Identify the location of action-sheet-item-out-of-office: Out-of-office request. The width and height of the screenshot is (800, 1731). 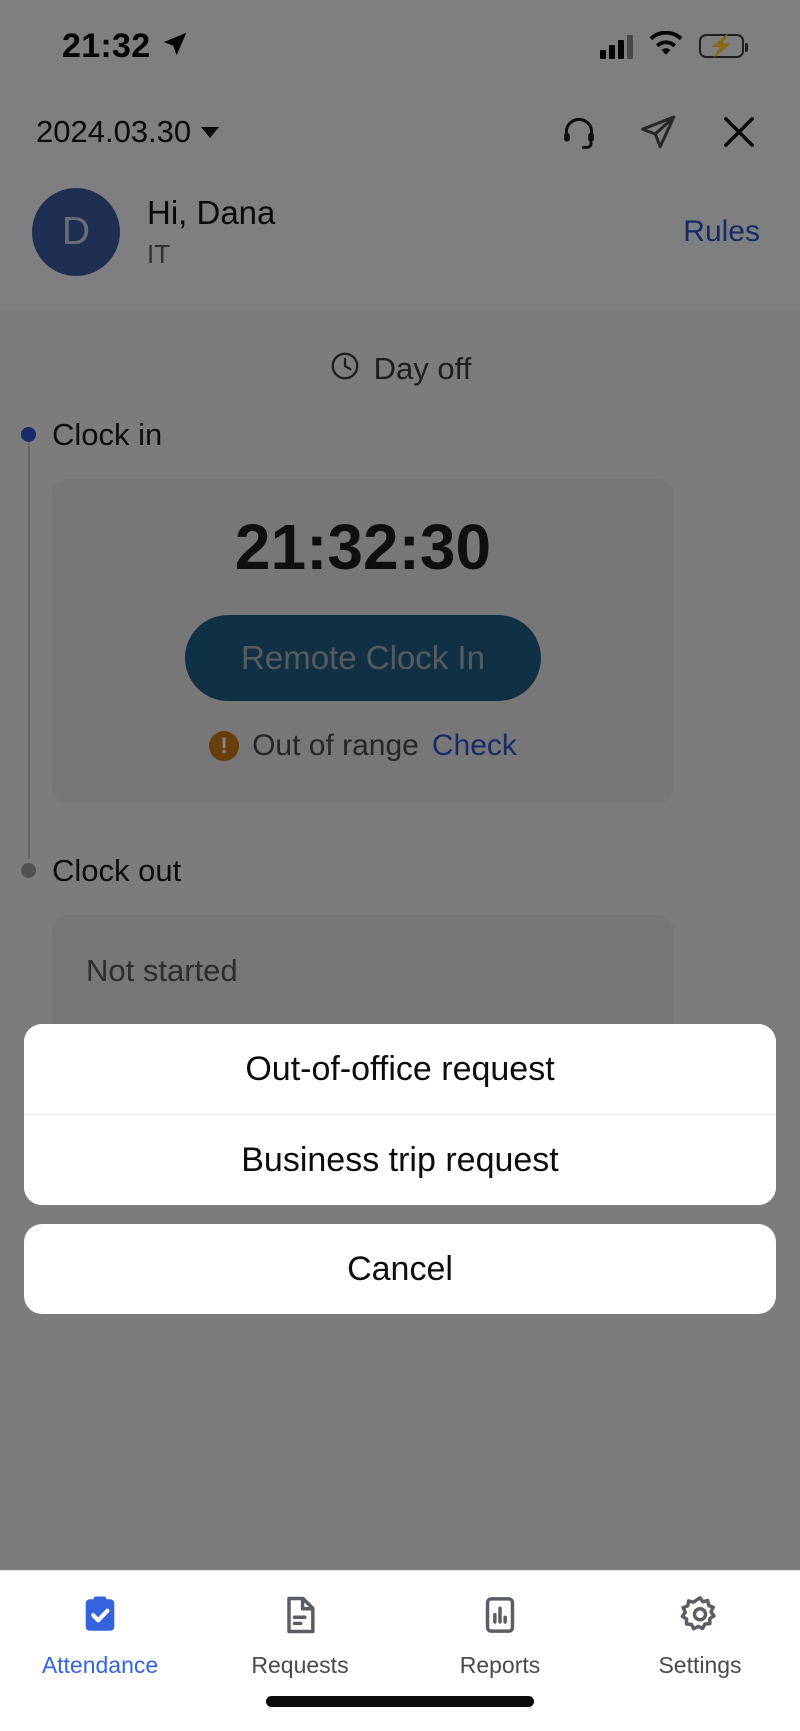
(400, 1069).